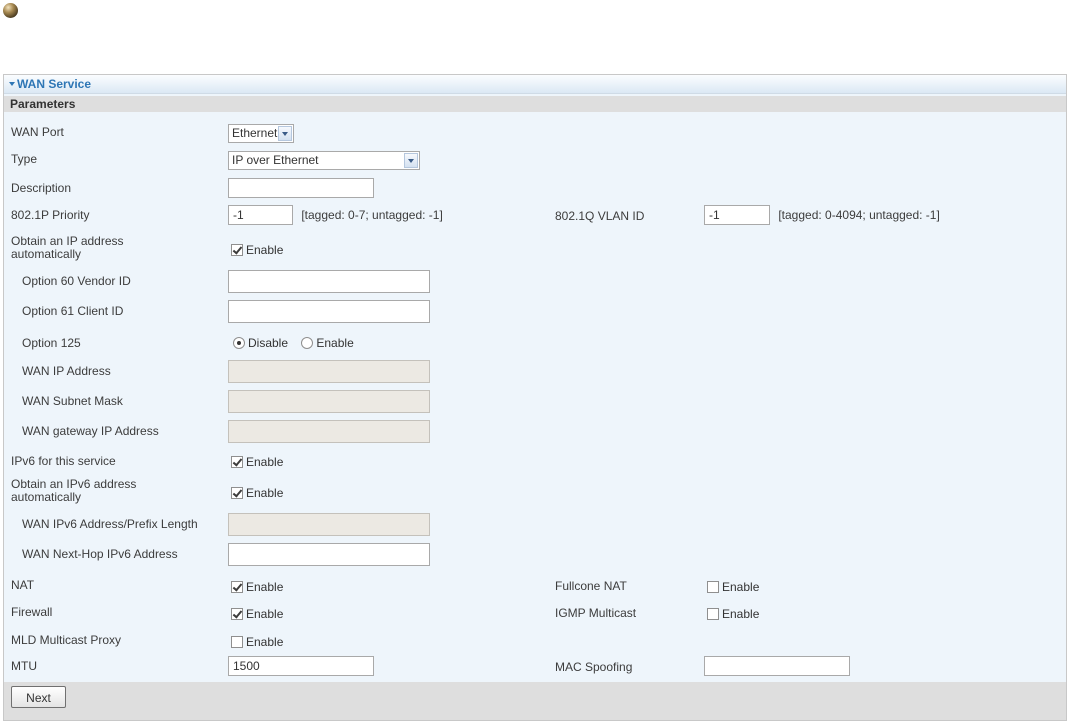  Describe the element at coordinates (535, 667) in the screenshot. I see `row-mtu: MTU MAC Spoofing` at that location.